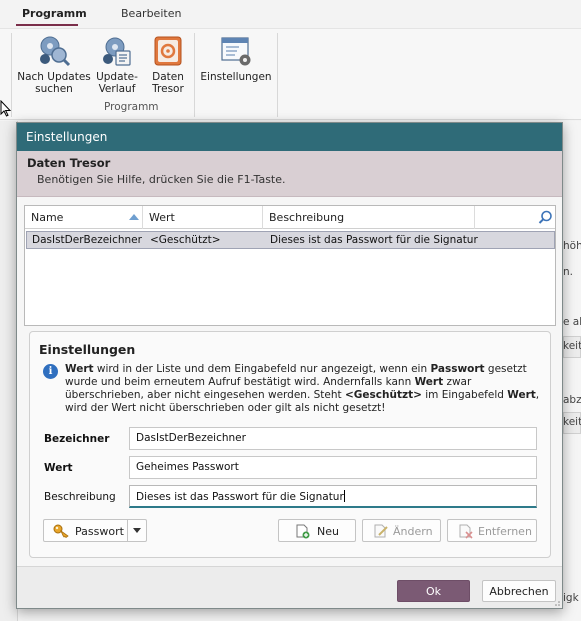 Image resolution: width=581 pixels, height=621 pixels. I want to click on chevron-down-icon, so click(137, 531).